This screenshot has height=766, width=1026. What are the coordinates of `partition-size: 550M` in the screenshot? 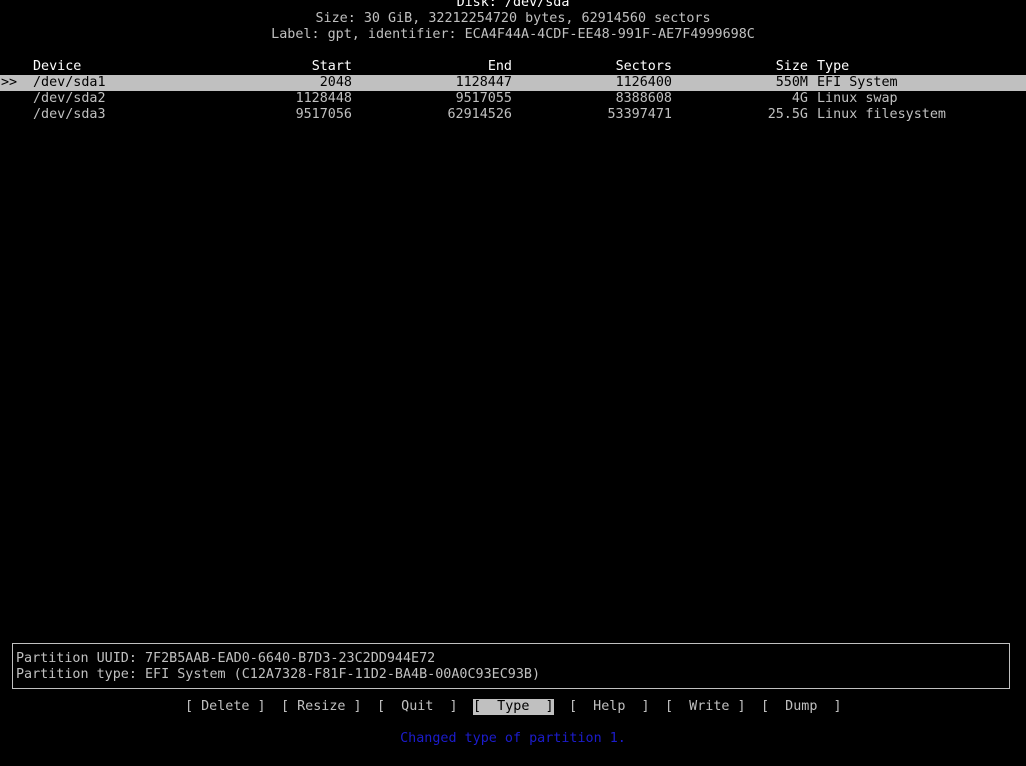 It's located at (791, 82).